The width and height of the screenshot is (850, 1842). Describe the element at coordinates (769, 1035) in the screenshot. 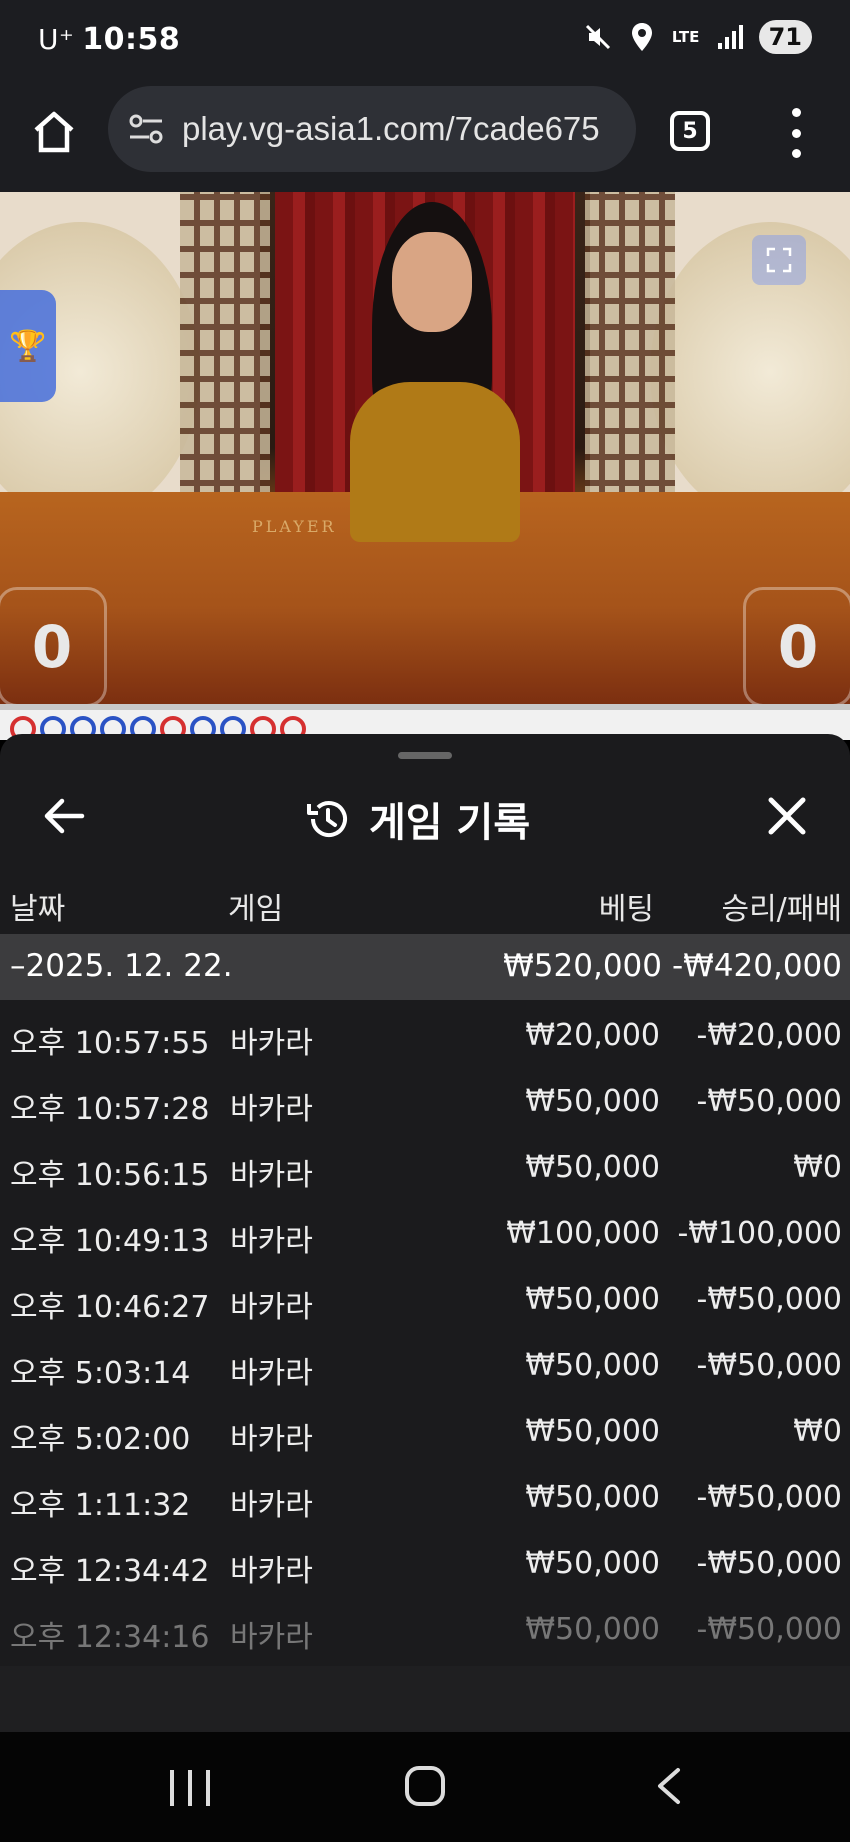

I see `row-win-loss: -₩20,000` at that location.